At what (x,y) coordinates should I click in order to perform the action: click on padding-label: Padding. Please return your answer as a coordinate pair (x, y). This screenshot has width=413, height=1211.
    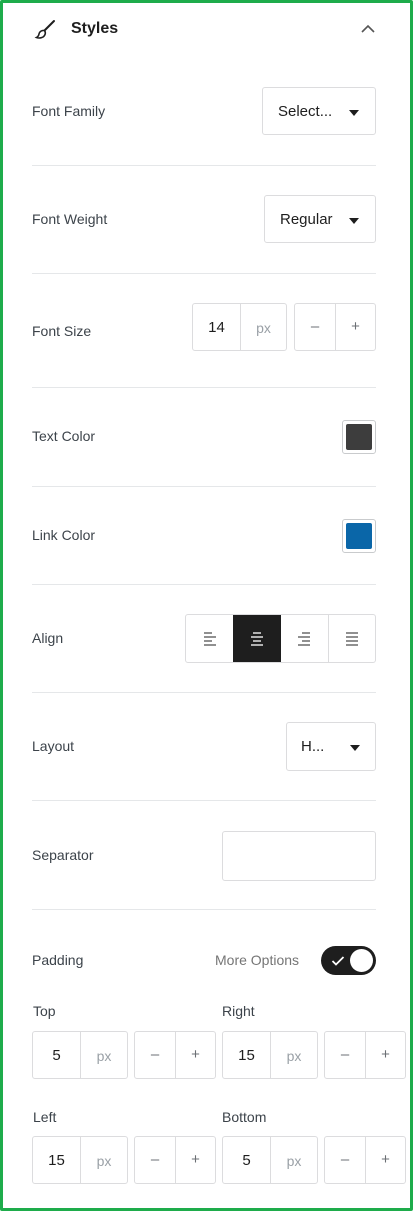
    Looking at the image, I should click on (58, 960).